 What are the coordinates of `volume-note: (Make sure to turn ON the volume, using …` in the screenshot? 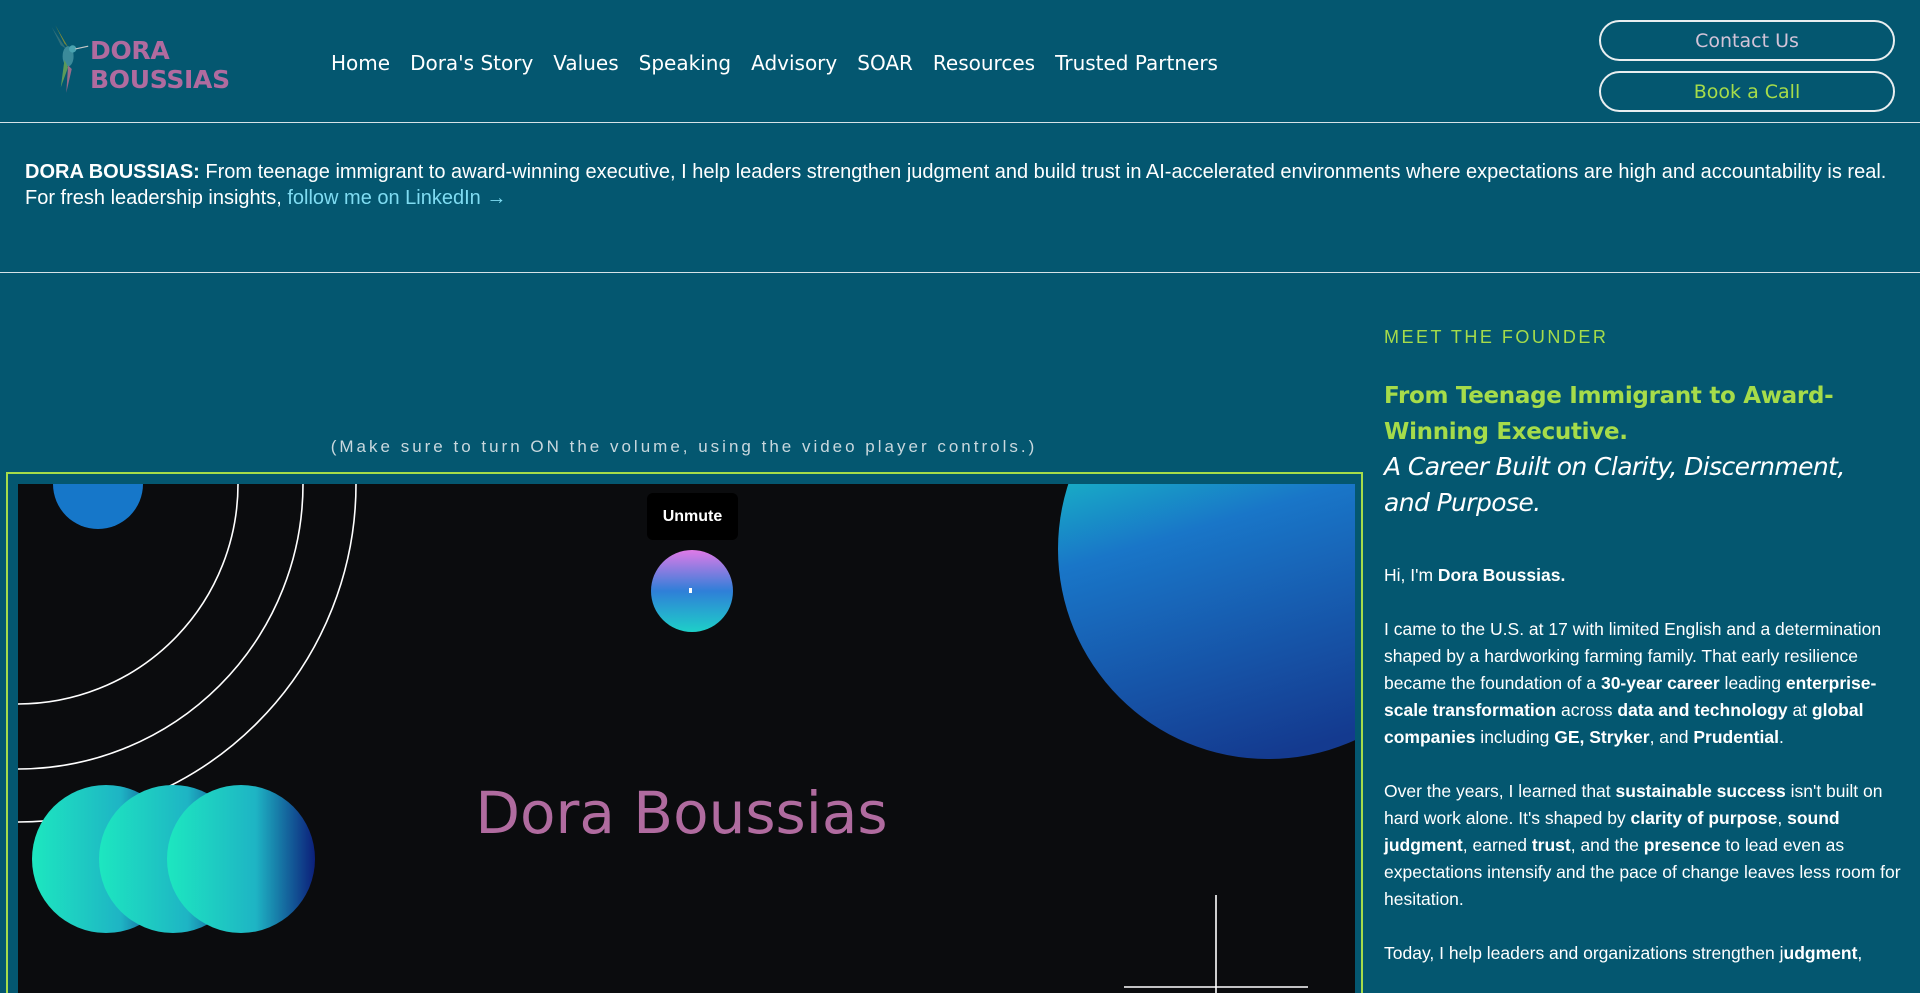 It's located at (684, 446).